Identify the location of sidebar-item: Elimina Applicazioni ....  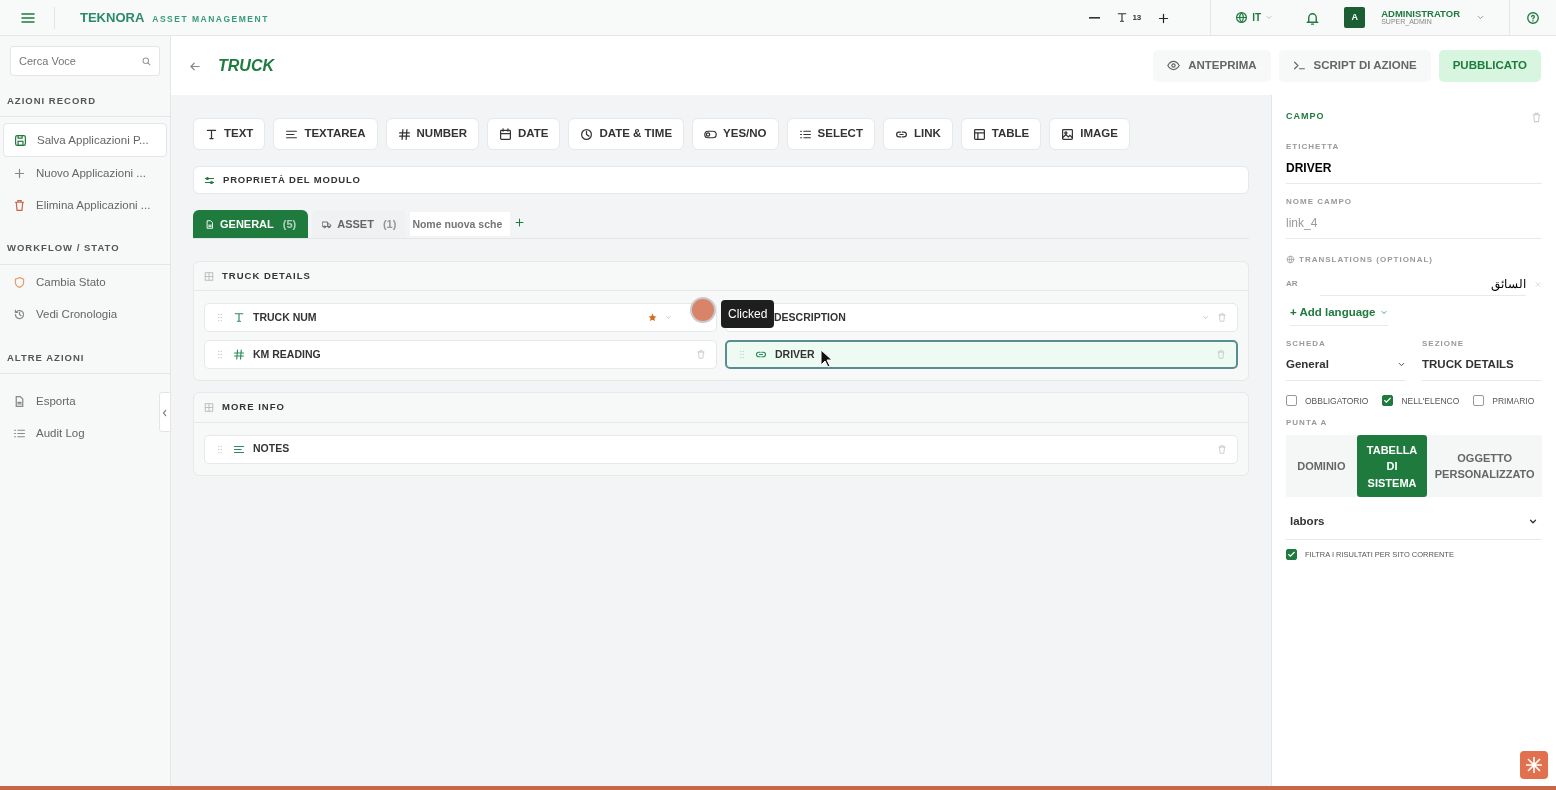
(79, 205).